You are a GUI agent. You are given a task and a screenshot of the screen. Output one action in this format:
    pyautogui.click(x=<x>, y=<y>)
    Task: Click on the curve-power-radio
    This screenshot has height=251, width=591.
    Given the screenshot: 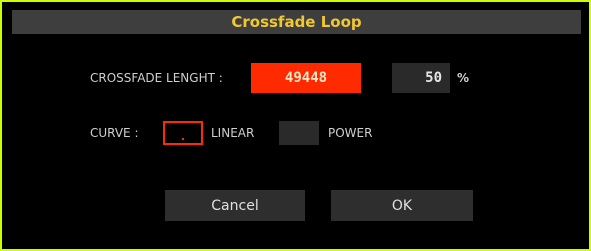 What is the action you would take?
    pyautogui.click(x=299, y=133)
    